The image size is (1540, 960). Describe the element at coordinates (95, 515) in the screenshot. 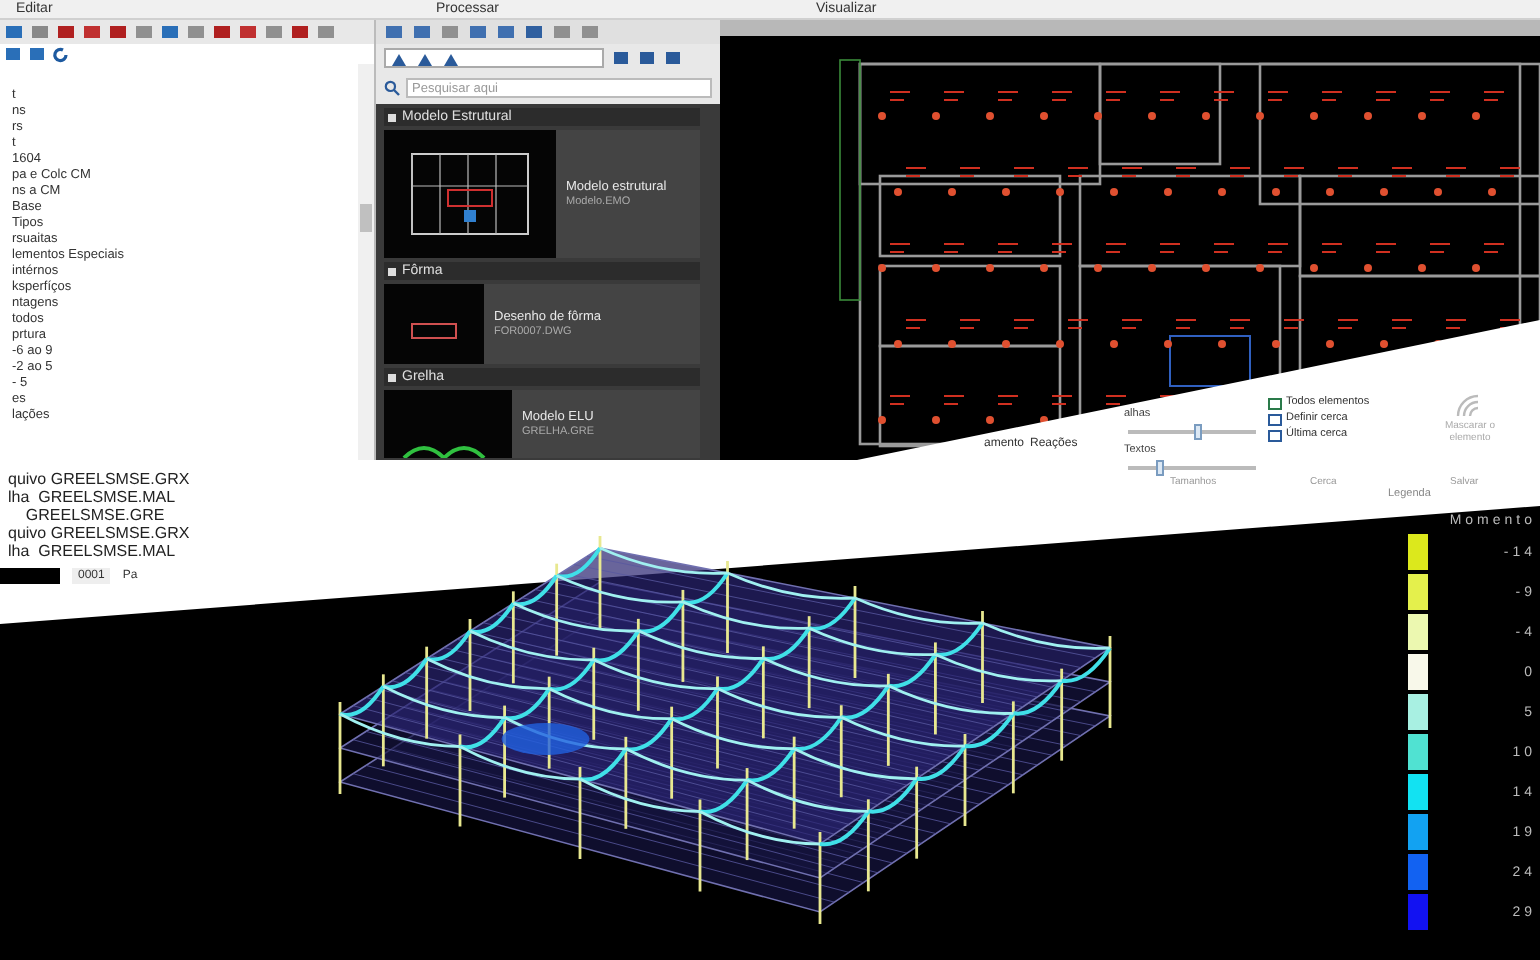

I see `log-line: GREELSMSE.GRE` at that location.